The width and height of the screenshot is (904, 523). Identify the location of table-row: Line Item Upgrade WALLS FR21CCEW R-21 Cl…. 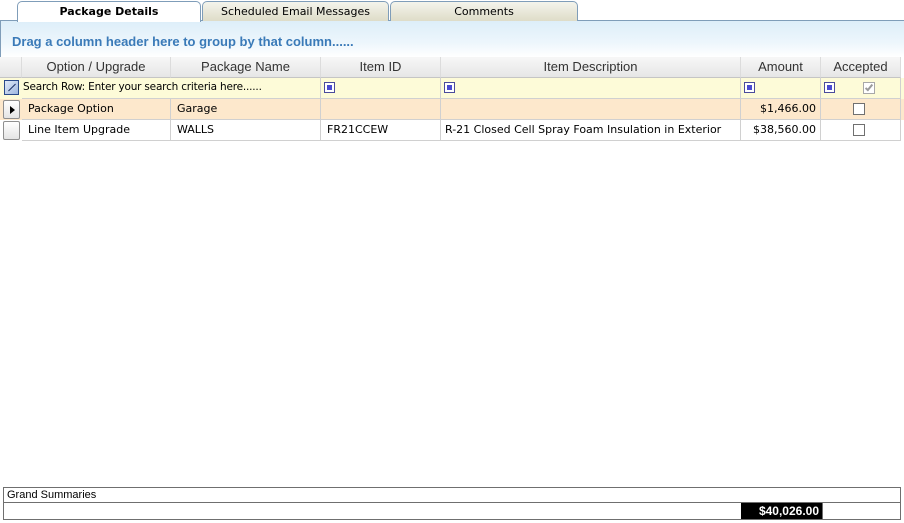
(452, 130).